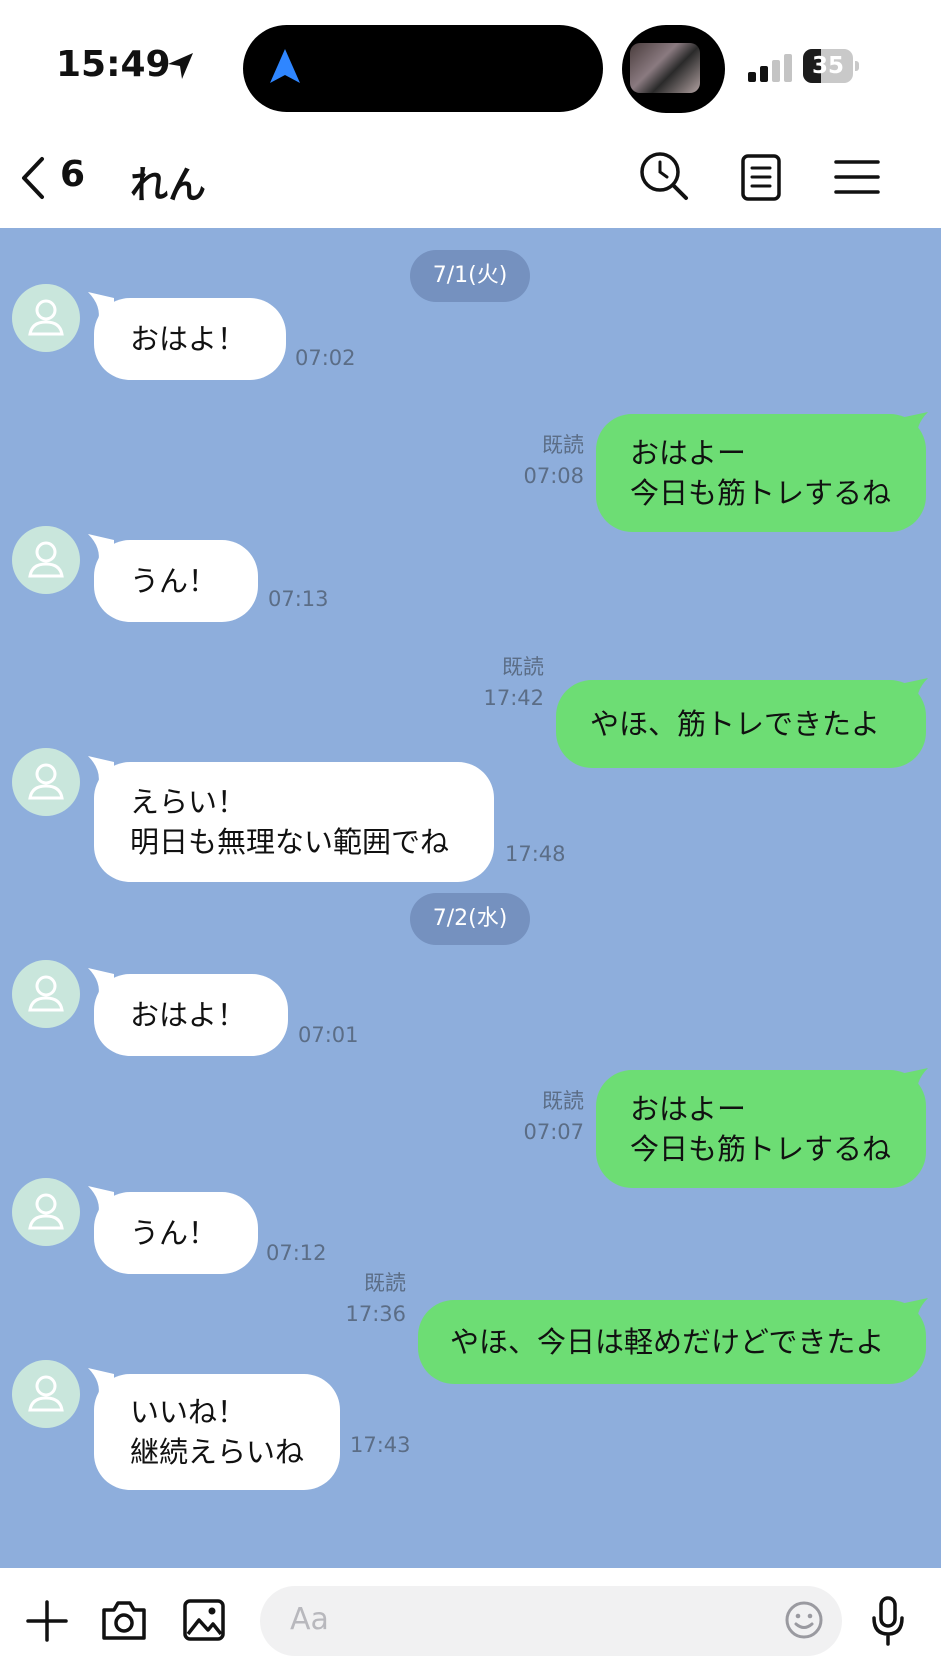 Image resolution: width=941 pixels, height=1672 pixels. I want to click on battery-icon: 35, so click(831, 66).